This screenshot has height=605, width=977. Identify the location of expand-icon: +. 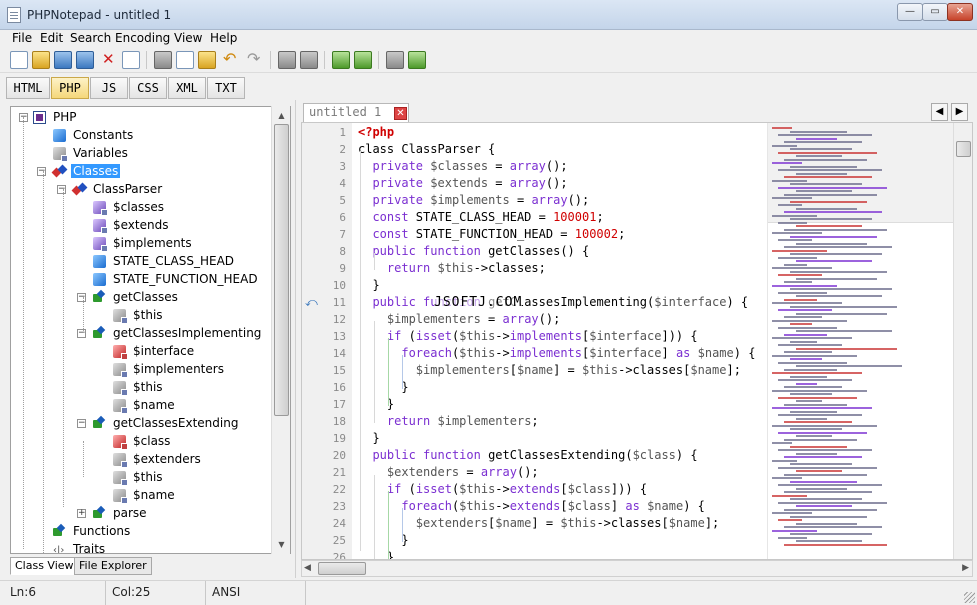
(81, 513).